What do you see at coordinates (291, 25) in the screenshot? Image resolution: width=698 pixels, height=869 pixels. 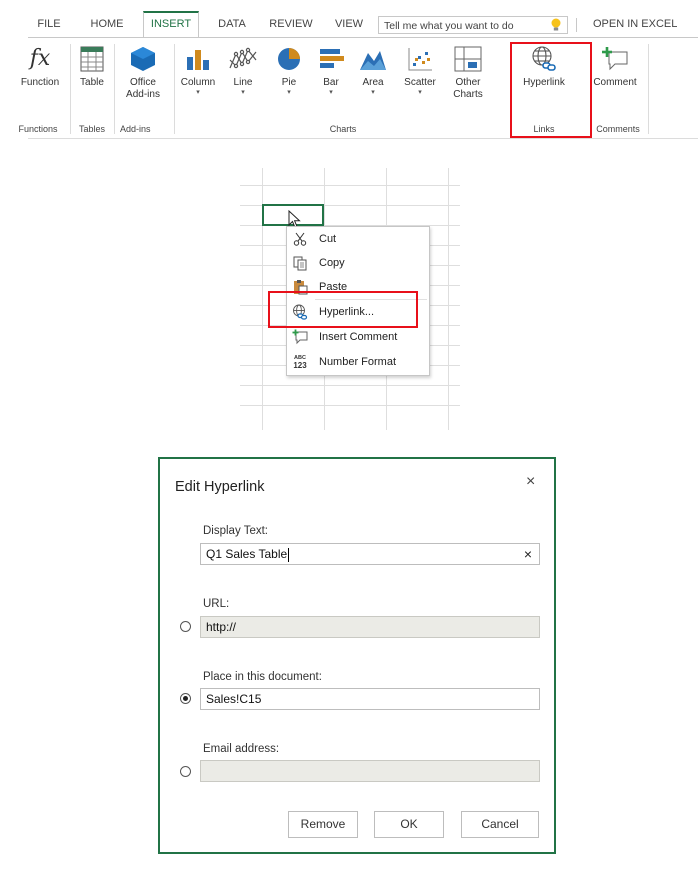 I see `tab-review: REVIEW` at bounding box center [291, 25].